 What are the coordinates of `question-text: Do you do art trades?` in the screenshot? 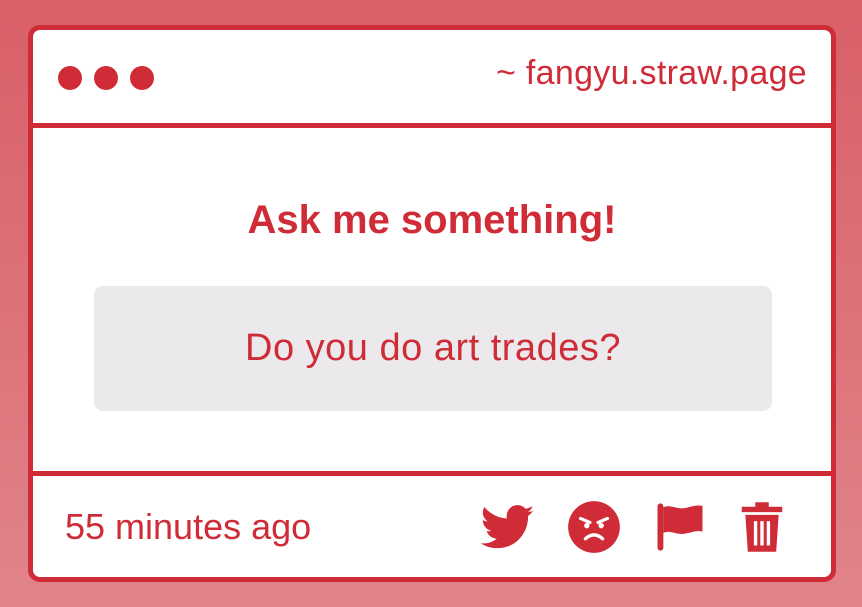 It's located at (433, 348).